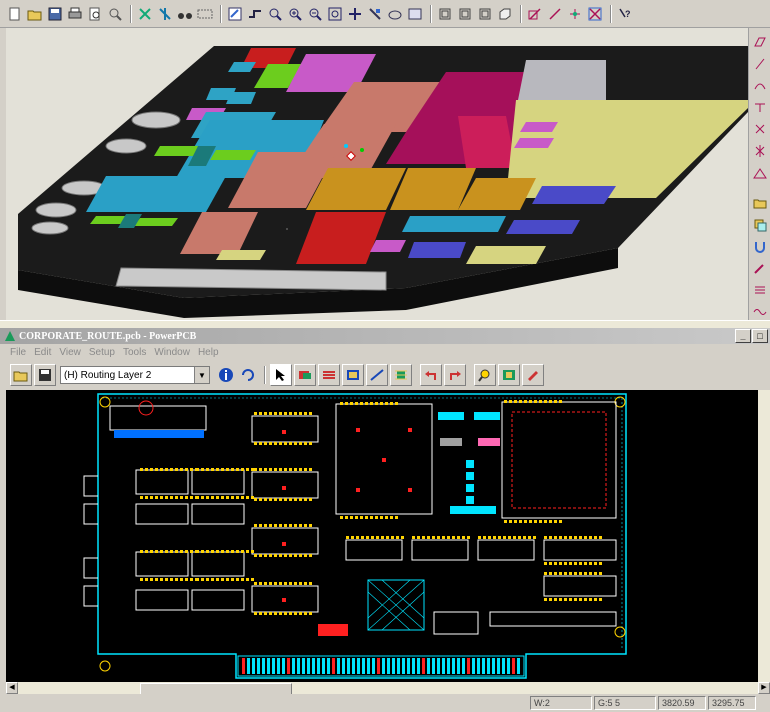 Image resolution: width=770 pixels, height=712 pixels. I want to click on copy-icon, so click(760, 225).